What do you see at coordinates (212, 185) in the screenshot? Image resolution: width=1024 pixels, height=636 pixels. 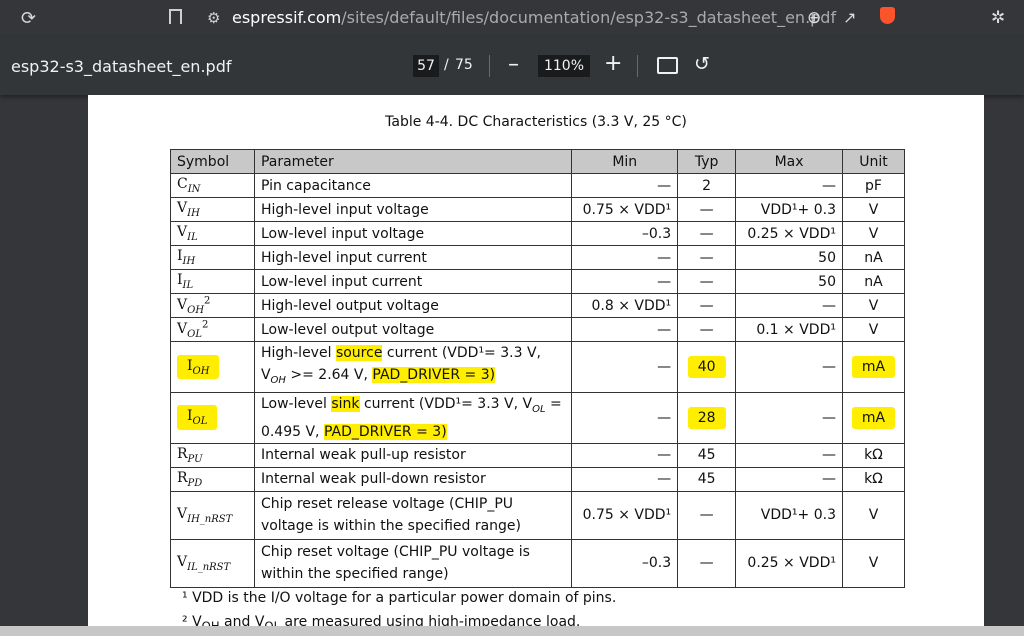 I see `symbol-cell: CIN` at bounding box center [212, 185].